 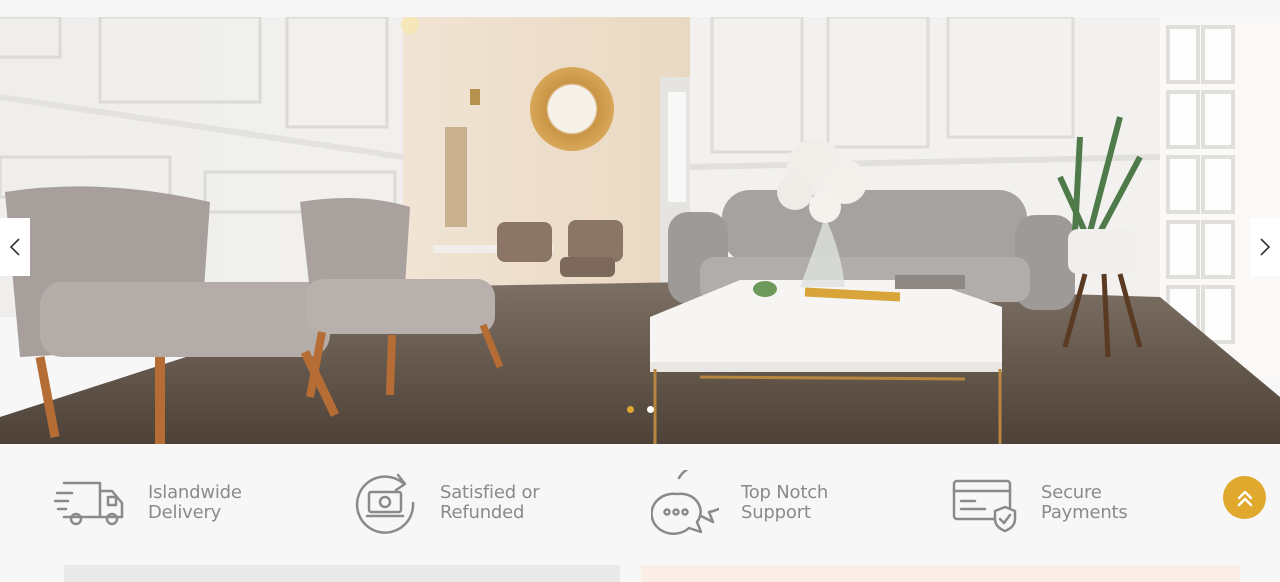 What do you see at coordinates (385, 503) in the screenshot?
I see `refund-cycle-icon` at bounding box center [385, 503].